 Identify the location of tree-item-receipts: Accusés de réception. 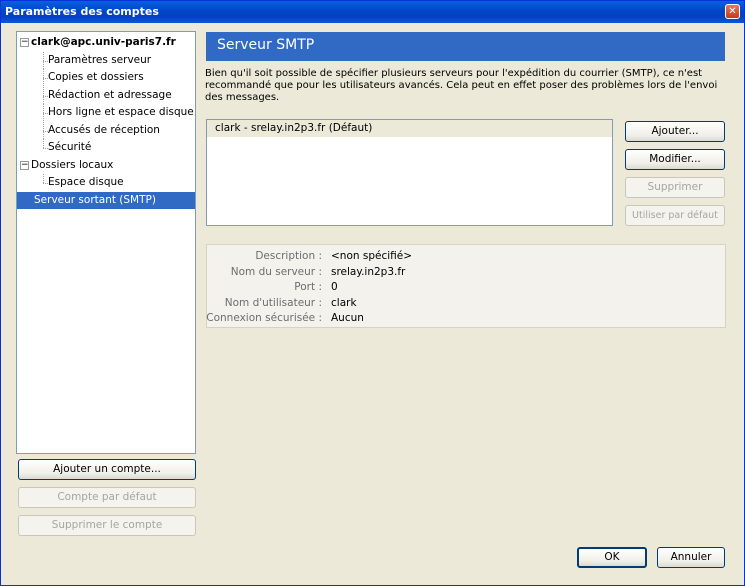
(106, 130).